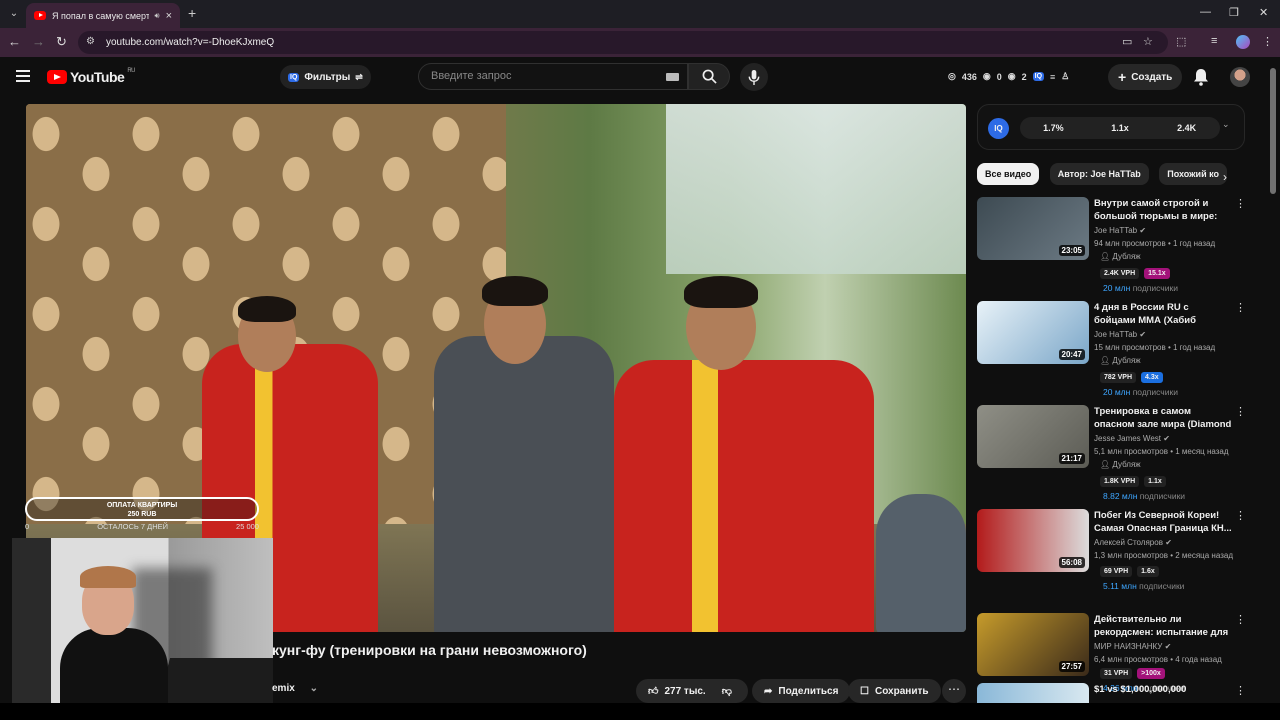  I want to click on close-window-button: ✕, so click(1263, 12).